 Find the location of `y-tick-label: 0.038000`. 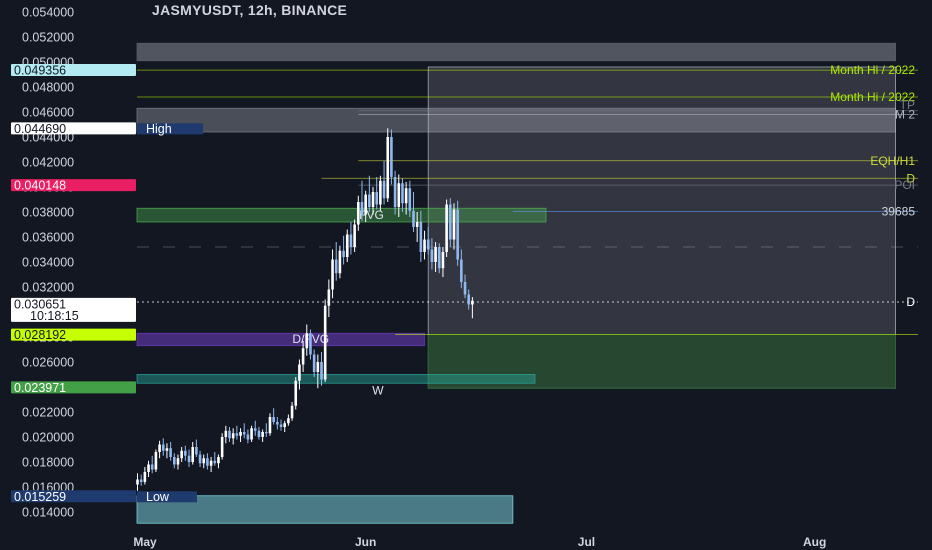

y-tick-label: 0.038000 is located at coordinates (48, 213).